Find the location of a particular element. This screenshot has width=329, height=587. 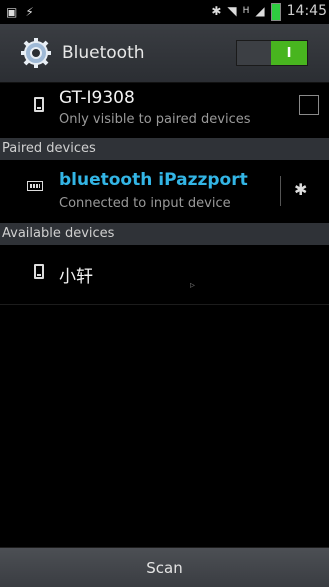

usb-debug-icon: ⚡ is located at coordinates (29, 12).